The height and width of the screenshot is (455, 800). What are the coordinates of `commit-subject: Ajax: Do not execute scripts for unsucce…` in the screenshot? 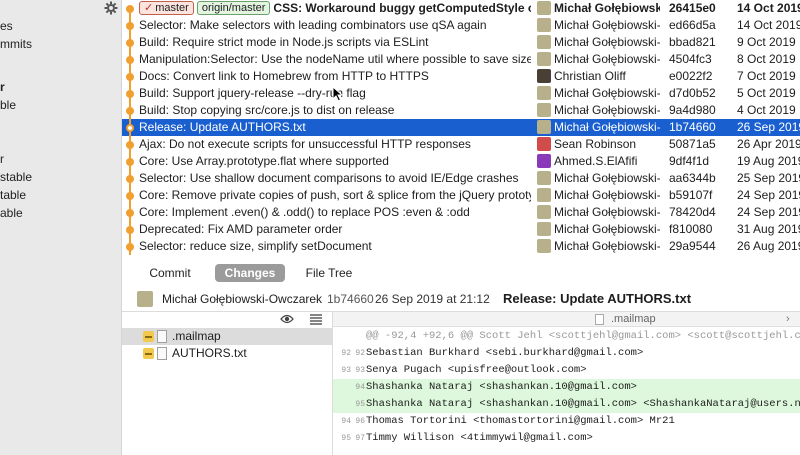 It's located at (335, 144).